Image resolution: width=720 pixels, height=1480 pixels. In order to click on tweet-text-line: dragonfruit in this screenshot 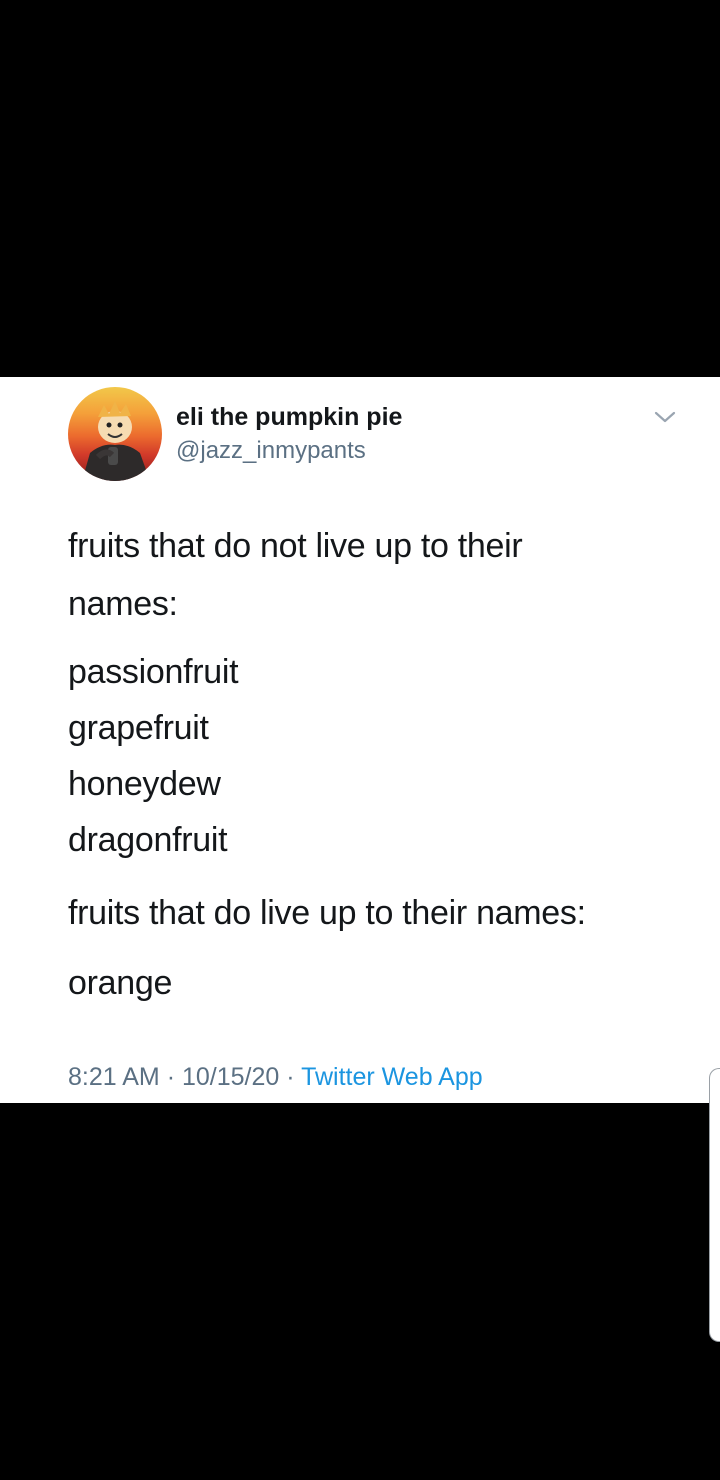, I will do `click(148, 840)`.